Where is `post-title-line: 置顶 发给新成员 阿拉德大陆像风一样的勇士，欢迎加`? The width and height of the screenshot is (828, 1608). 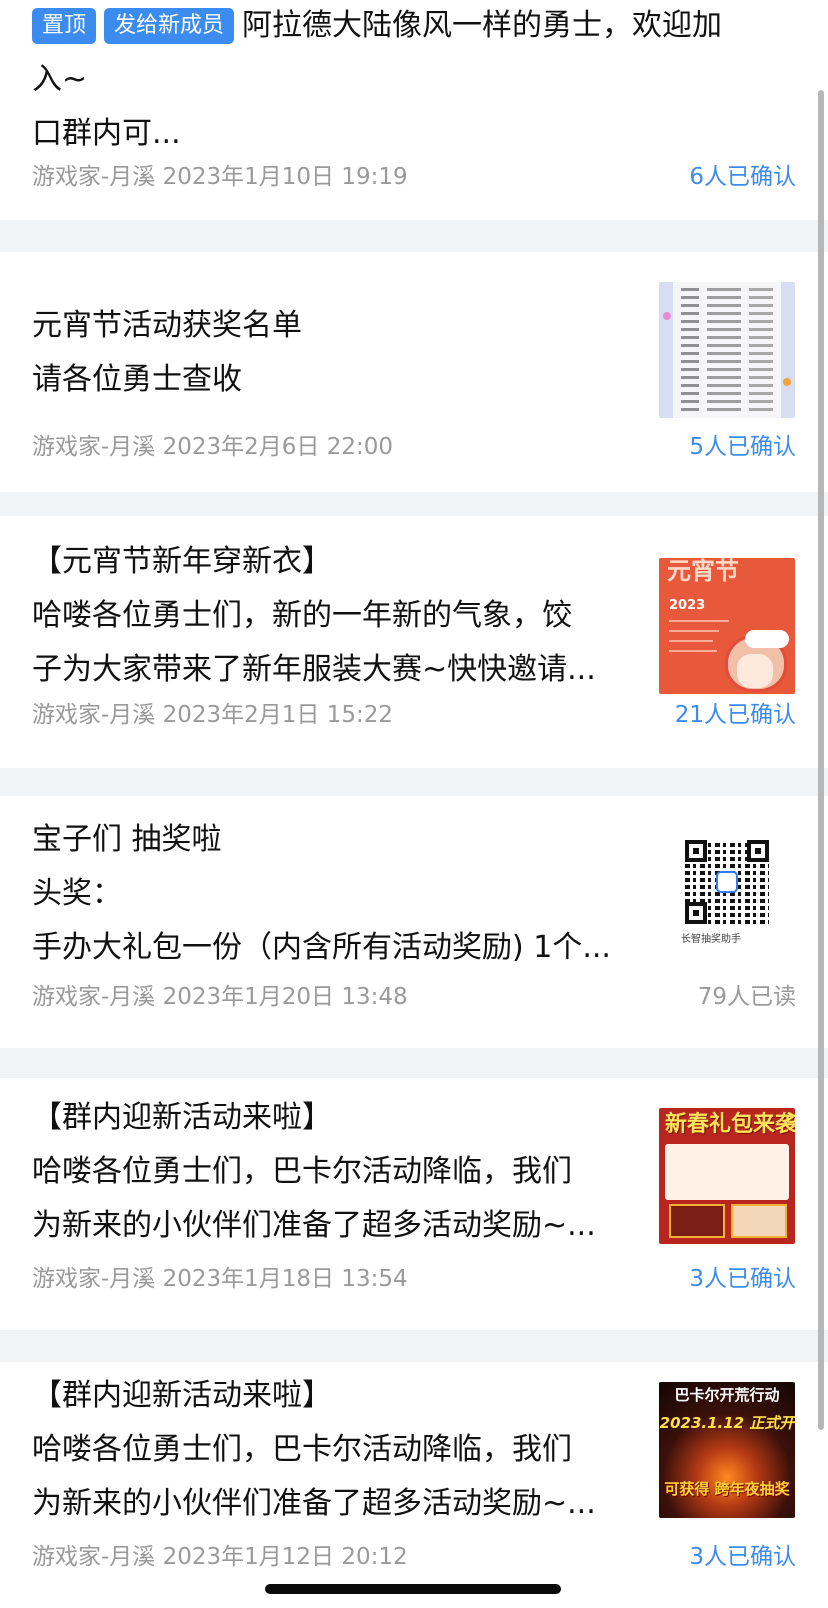 post-title-line: 置顶 发给新成员 阿拉德大陆像风一样的勇士，欢迎加 is located at coordinates (377, 26).